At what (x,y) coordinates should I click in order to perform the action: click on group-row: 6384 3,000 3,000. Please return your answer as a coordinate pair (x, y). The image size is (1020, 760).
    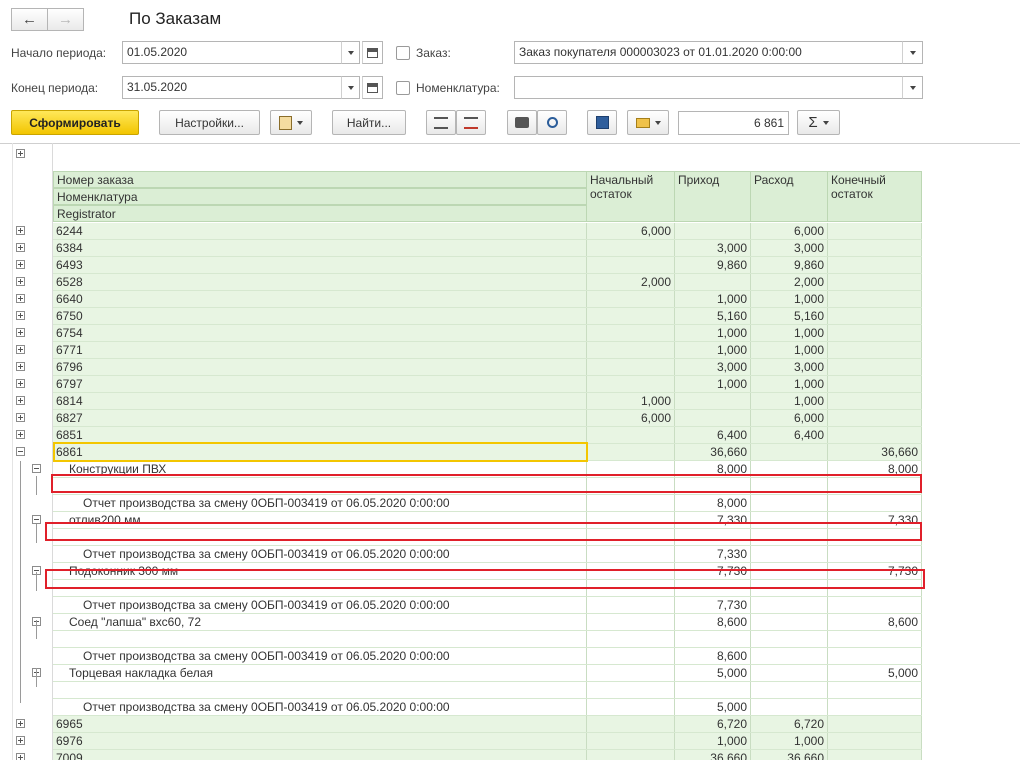
    Looking at the image, I should click on (487, 248).